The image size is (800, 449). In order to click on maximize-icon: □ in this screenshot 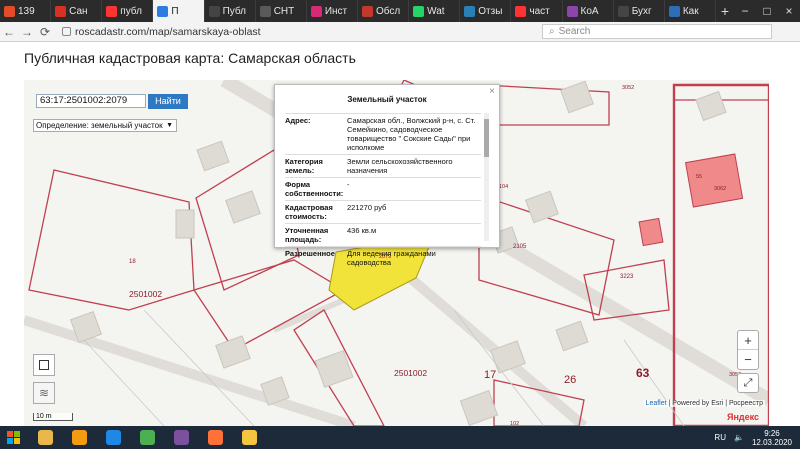, I will do `click(767, 11)`.